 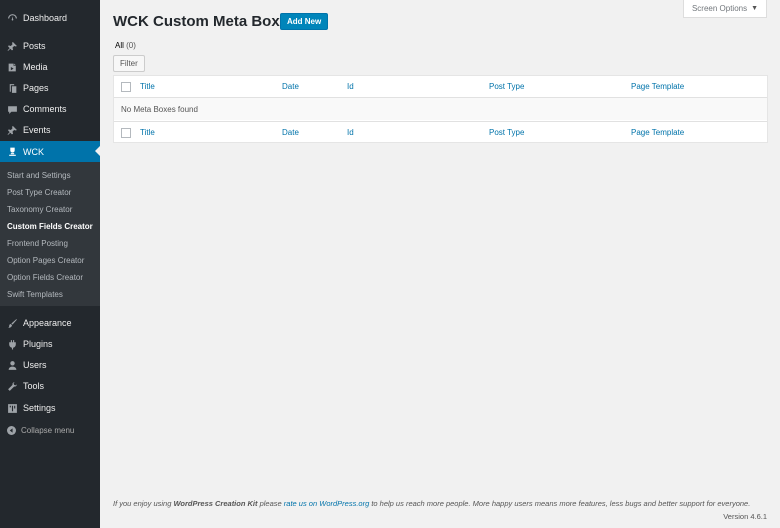 What do you see at coordinates (755, 8) in the screenshot?
I see `caret-down-icon: ▼` at bounding box center [755, 8].